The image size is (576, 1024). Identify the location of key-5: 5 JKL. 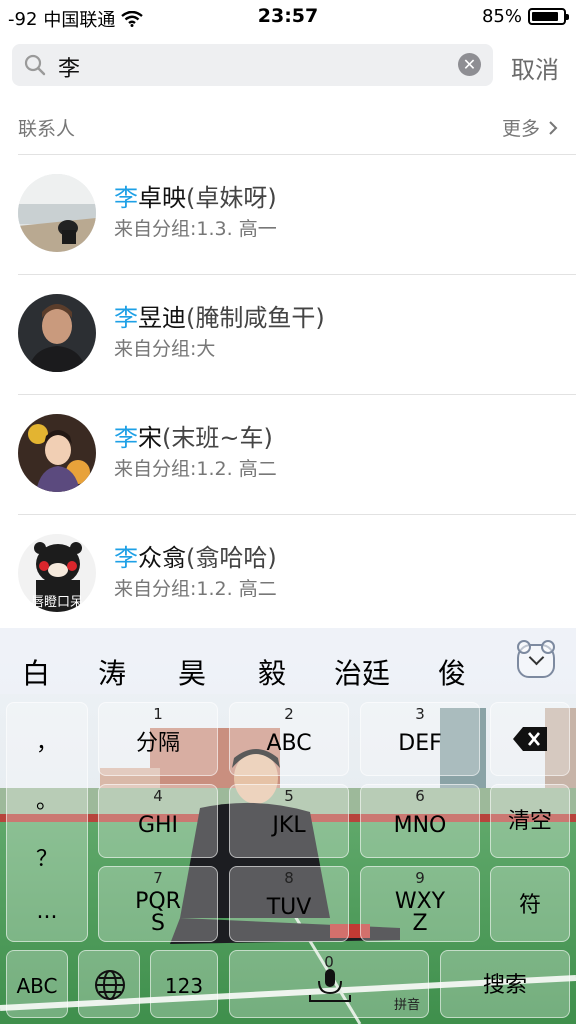
(289, 821).